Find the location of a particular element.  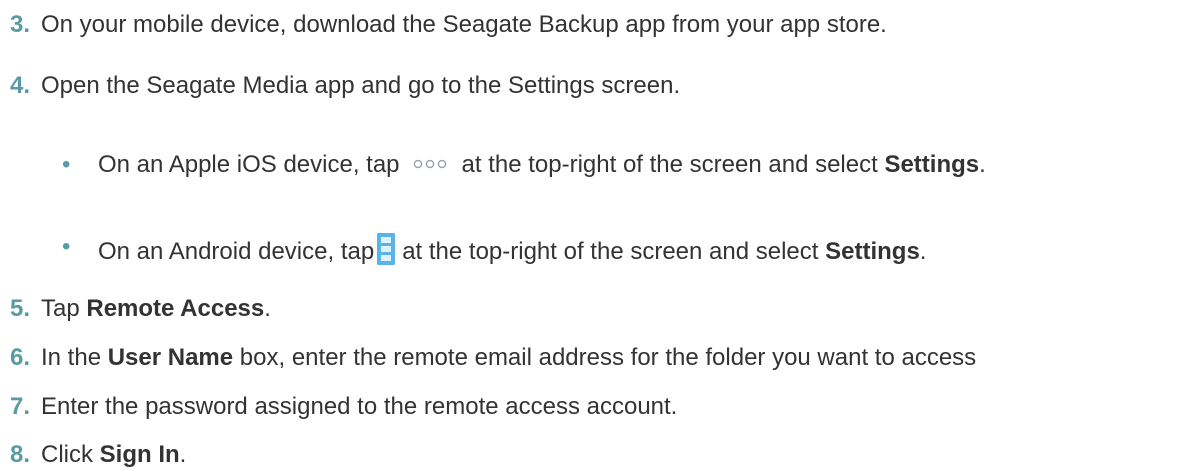

step-text: Click Sign In. is located at coordinates (113, 455).